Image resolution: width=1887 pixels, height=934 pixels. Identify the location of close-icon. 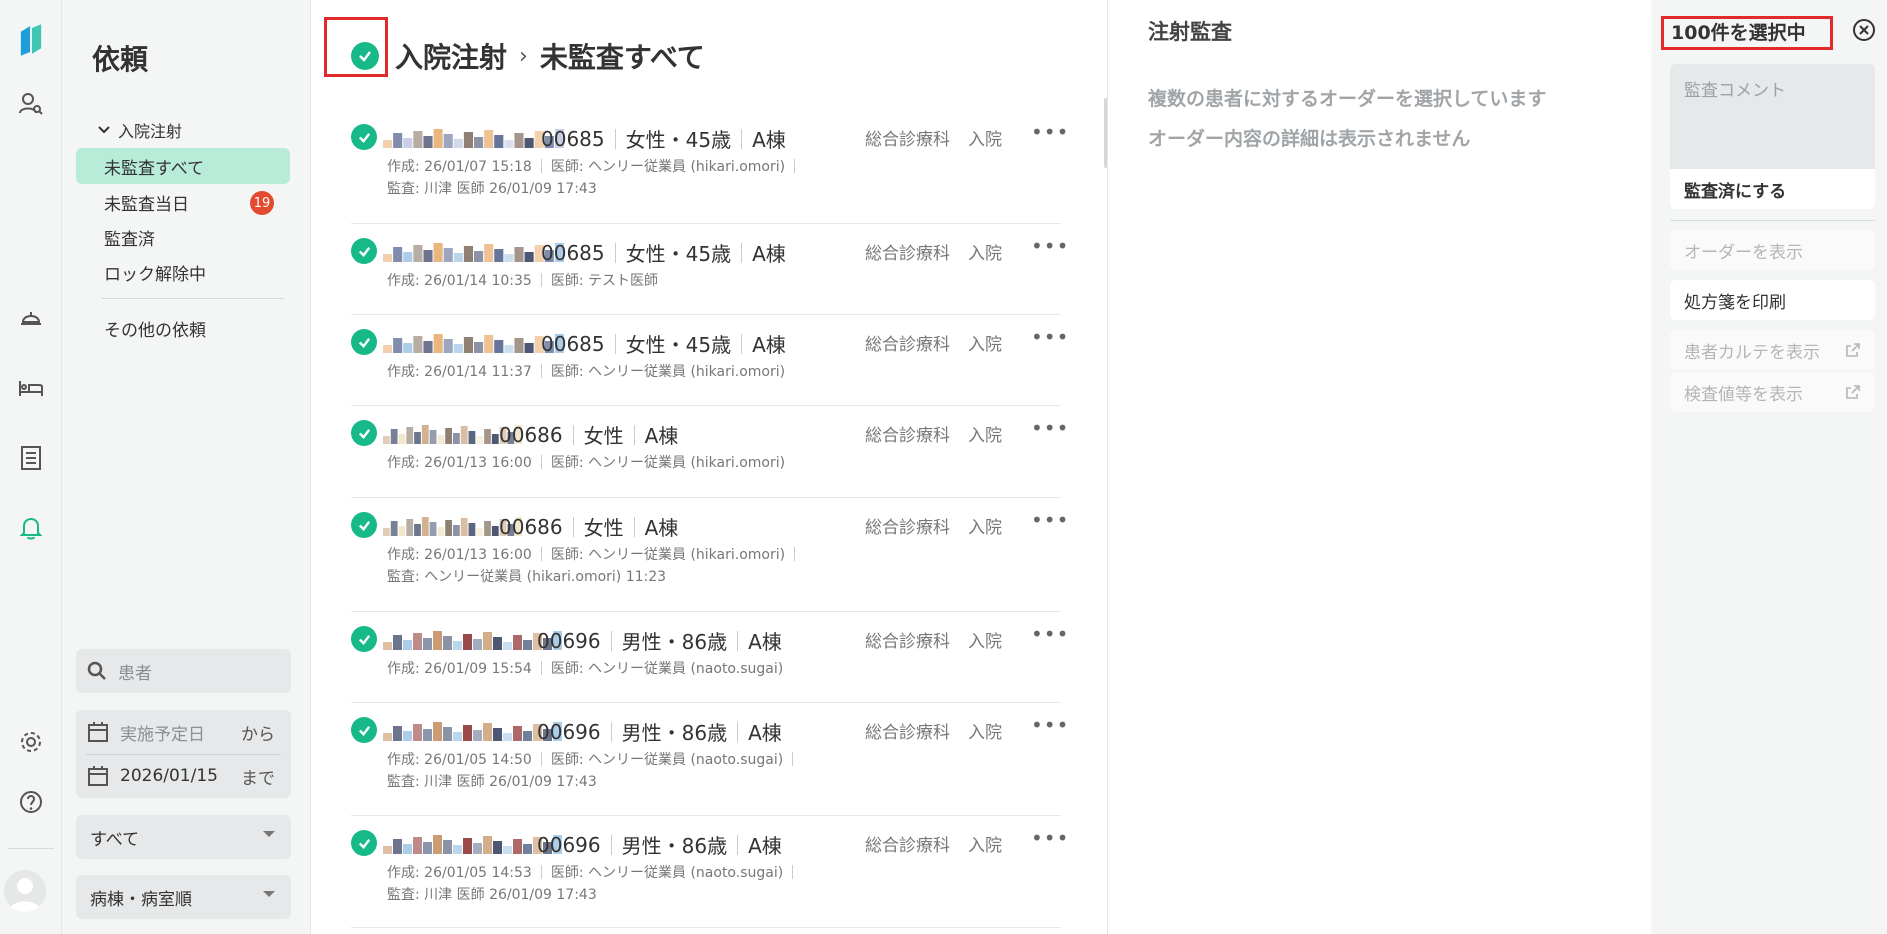
(1864, 30).